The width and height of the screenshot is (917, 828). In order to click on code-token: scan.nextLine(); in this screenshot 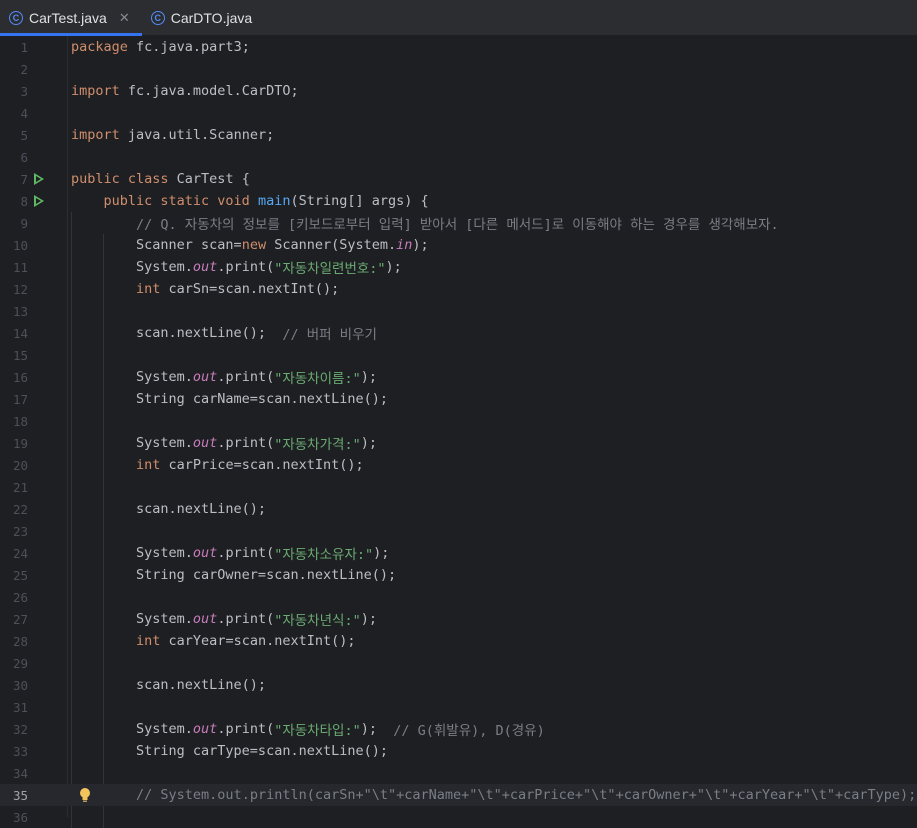, I will do `click(177, 333)`.